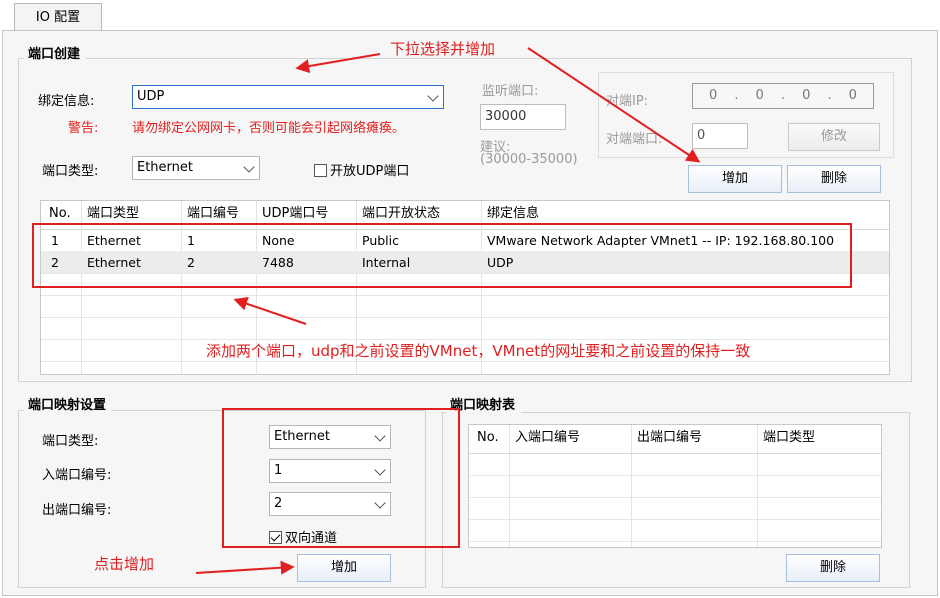 This screenshot has width=940, height=598. Describe the element at coordinates (338, 63) in the screenshot. I see `arrow-to-bind-select` at that location.